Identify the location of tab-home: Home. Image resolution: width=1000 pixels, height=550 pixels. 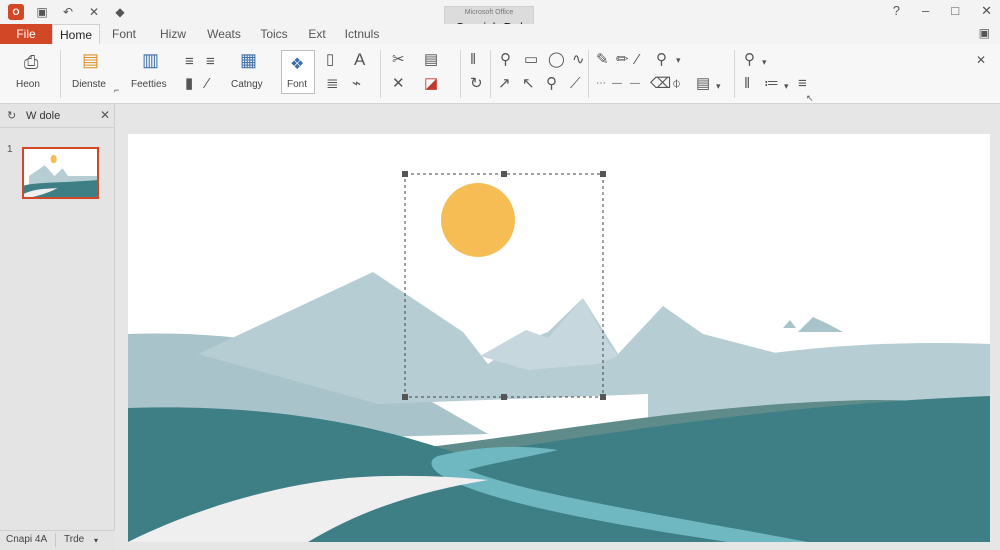
(76, 34).